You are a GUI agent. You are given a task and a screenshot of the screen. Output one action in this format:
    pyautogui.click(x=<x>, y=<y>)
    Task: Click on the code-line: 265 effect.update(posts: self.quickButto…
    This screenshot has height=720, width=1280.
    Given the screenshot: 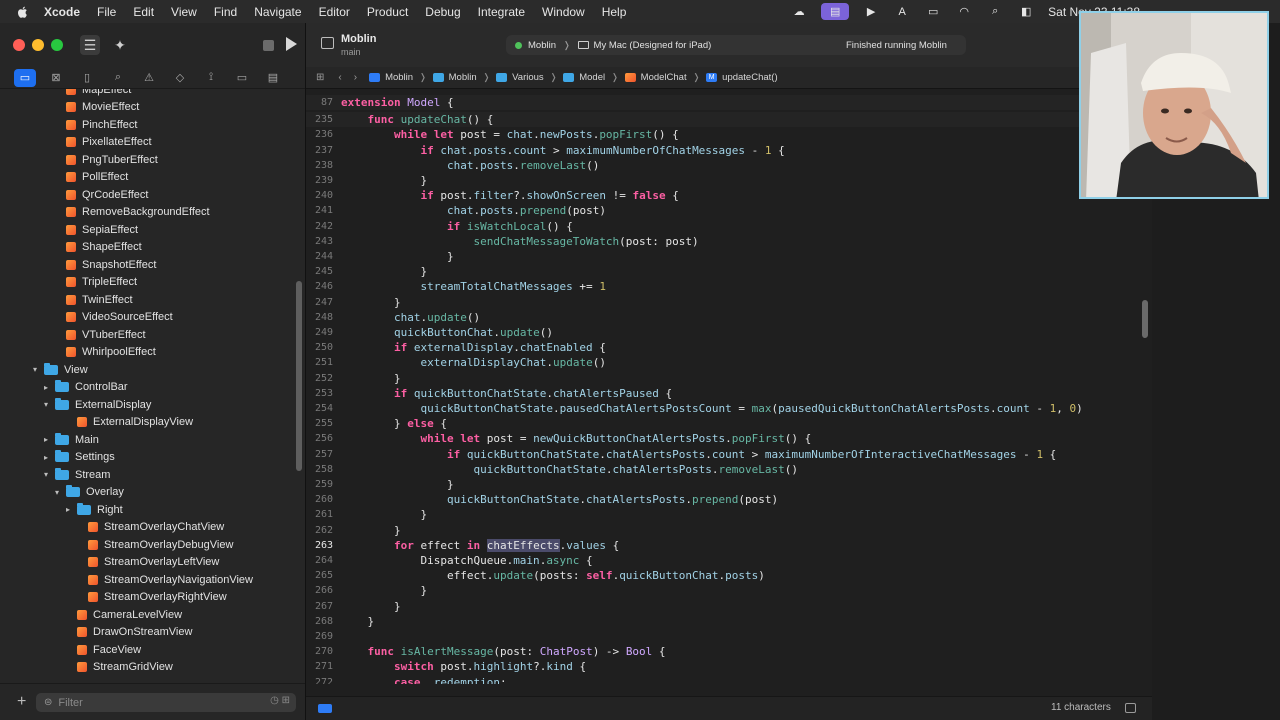 What is the action you would take?
    pyautogui.click(x=729, y=575)
    